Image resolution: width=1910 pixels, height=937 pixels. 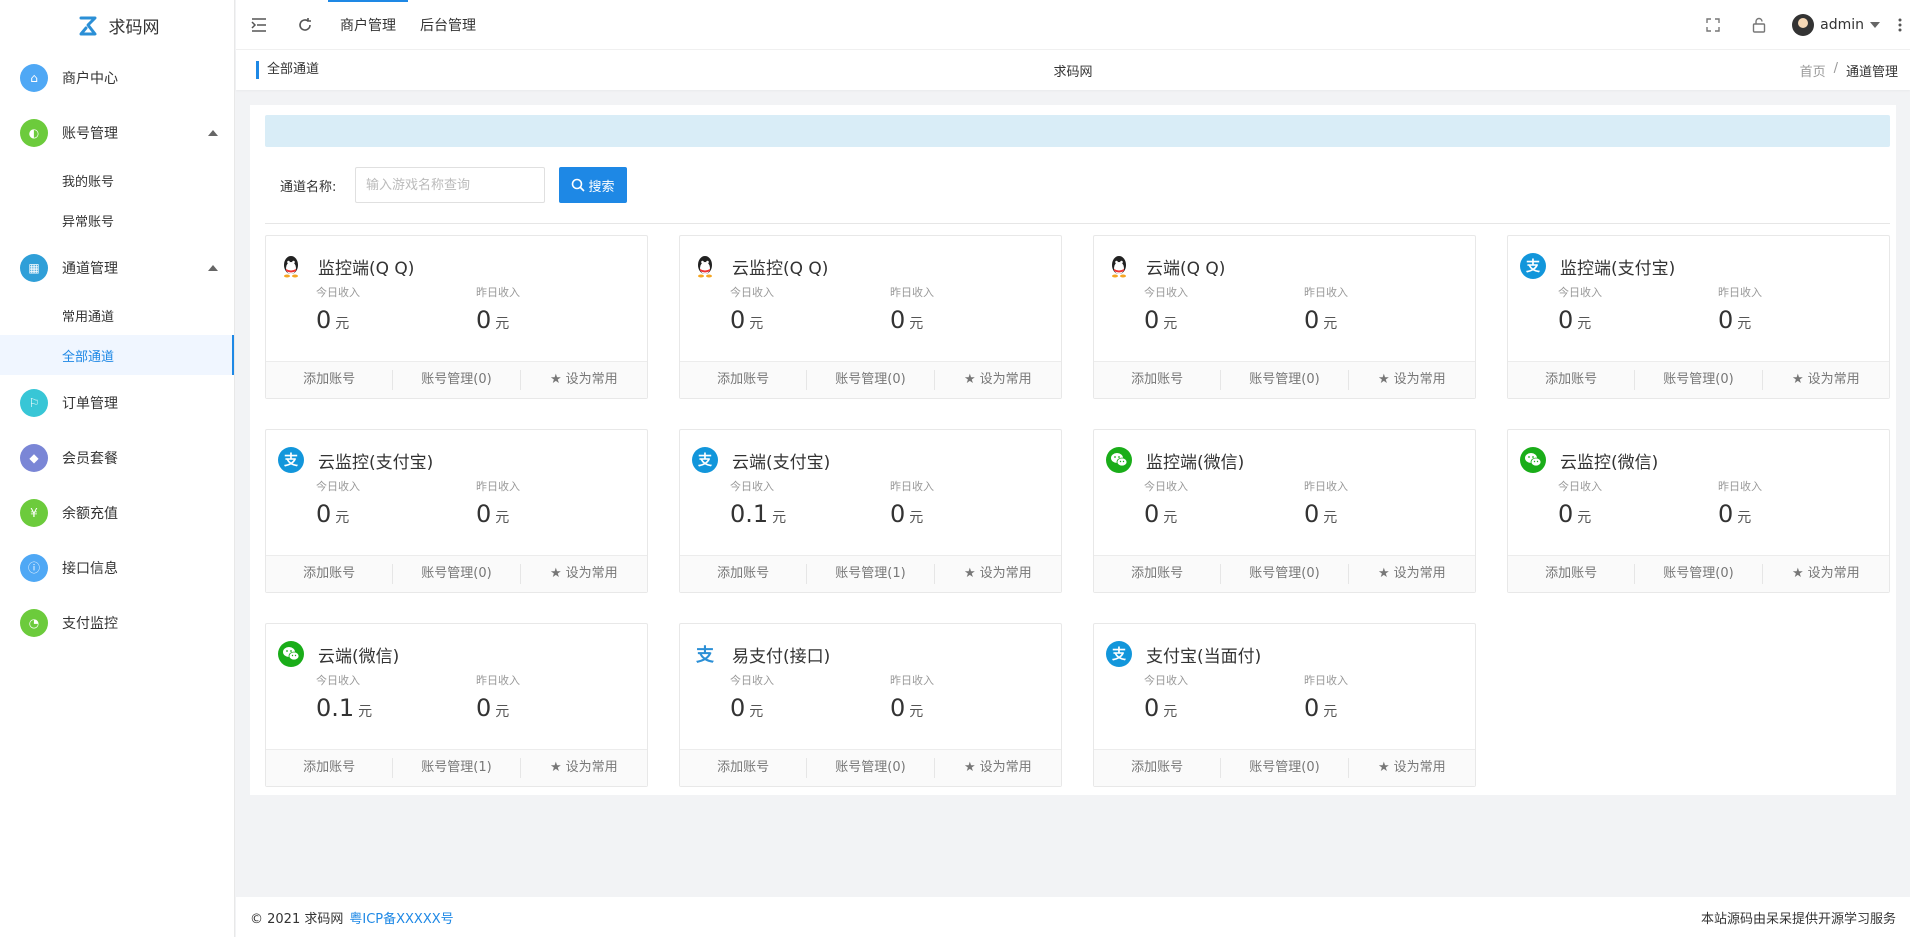 What do you see at coordinates (117, 457) in the screenshot?
I see `sidebar-item-4: ◆ 会员套餐` at bounding box center [117, 457].